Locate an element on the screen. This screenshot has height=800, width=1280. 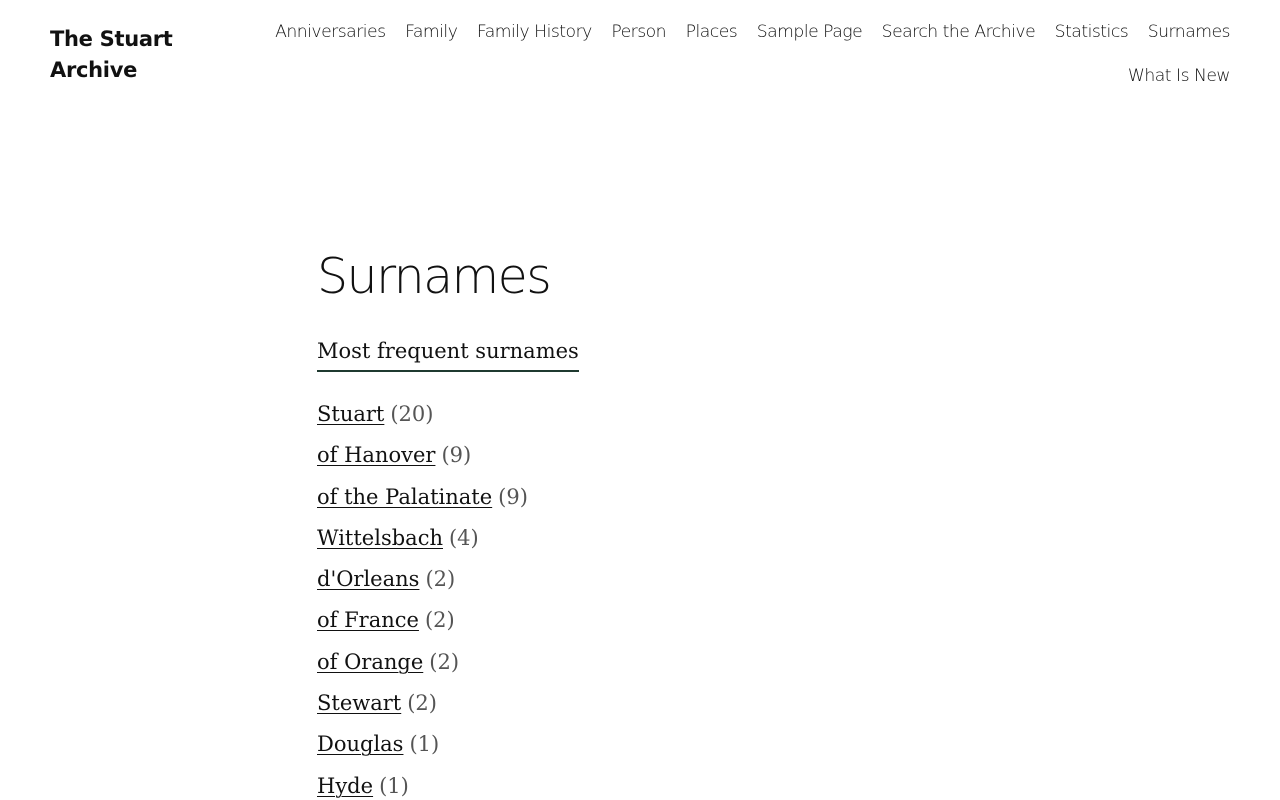
surname-link: Stuart is located at coordinates (350, 414).